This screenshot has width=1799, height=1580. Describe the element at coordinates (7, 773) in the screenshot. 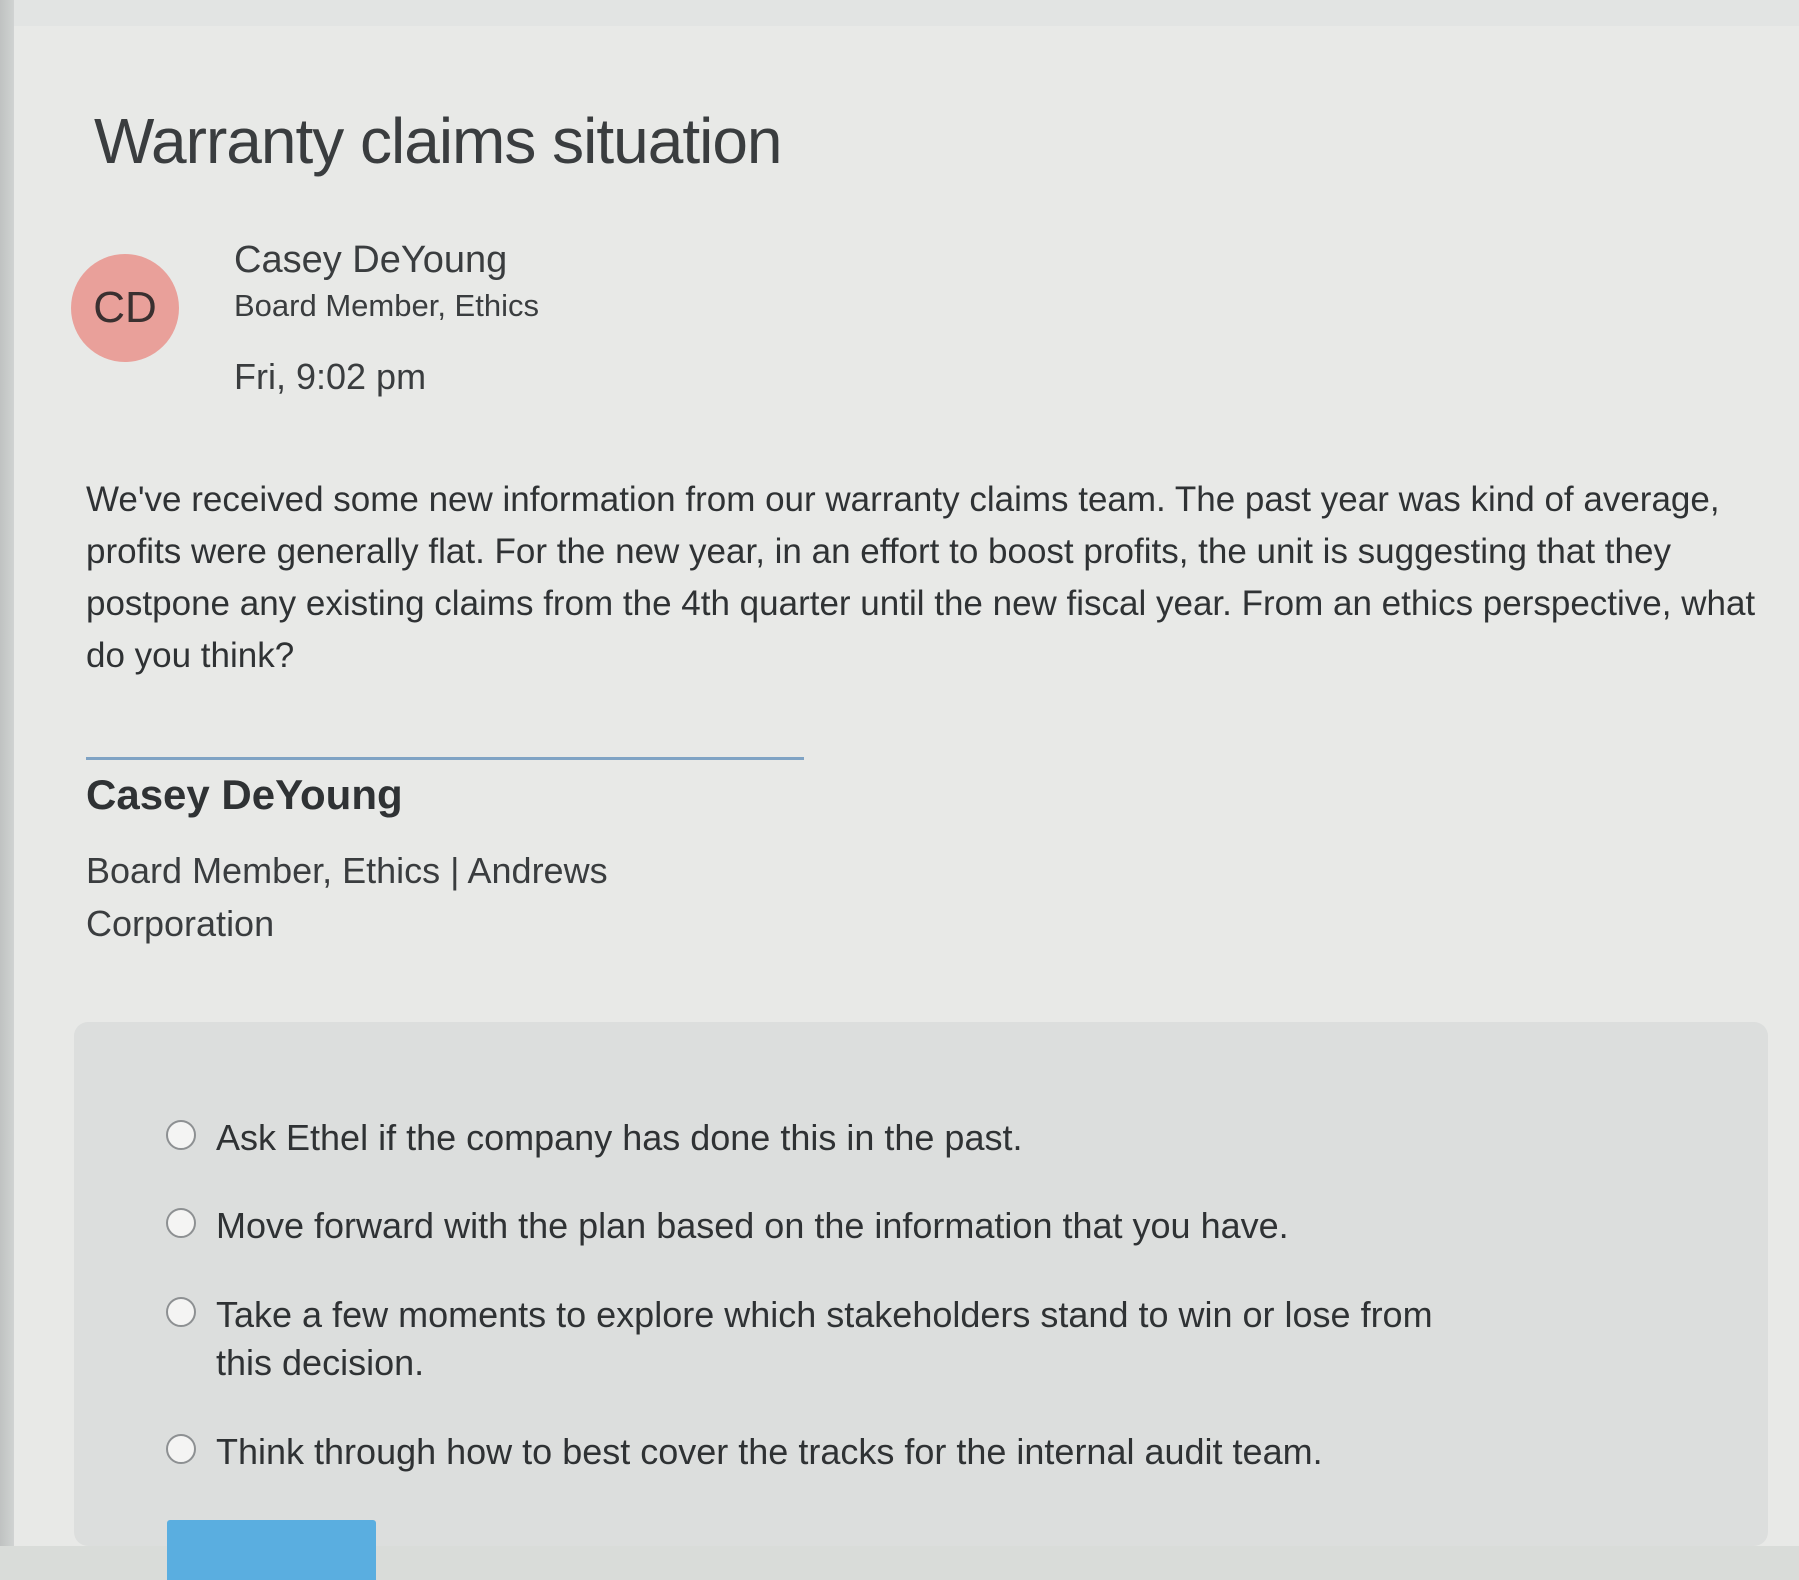

I see `left-scroll-edge` at that location.